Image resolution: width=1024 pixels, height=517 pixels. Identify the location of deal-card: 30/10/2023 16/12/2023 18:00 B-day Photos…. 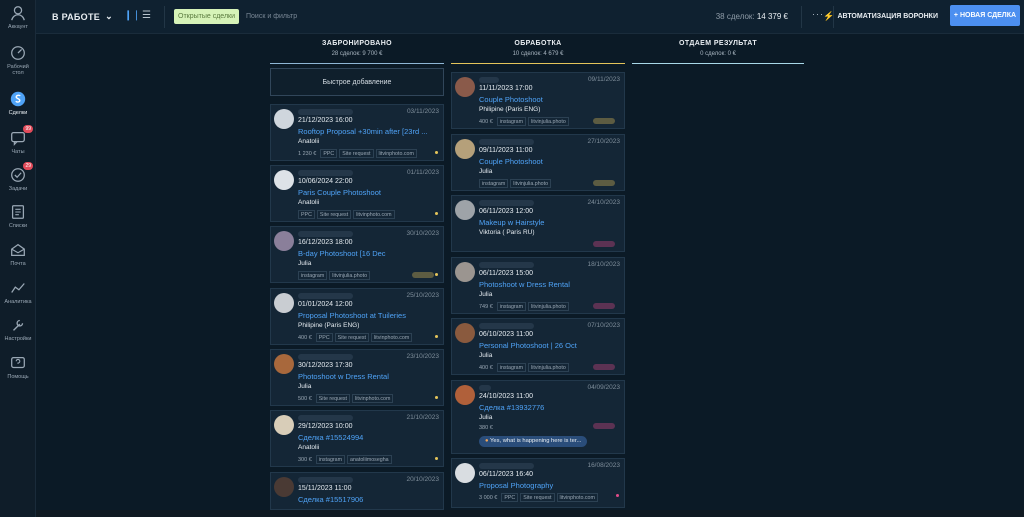
(357, 254).